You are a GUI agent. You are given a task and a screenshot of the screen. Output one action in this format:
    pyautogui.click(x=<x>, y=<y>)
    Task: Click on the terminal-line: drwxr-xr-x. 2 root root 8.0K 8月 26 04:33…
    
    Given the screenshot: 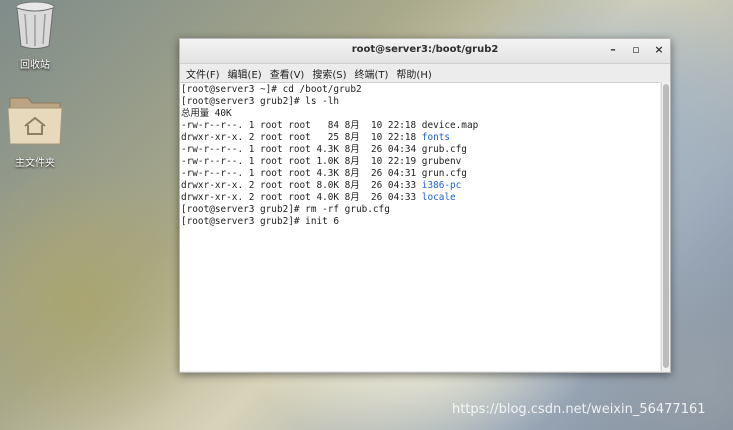 What is the action you would take?
    pyautogui.click(x=420, y=186)
    